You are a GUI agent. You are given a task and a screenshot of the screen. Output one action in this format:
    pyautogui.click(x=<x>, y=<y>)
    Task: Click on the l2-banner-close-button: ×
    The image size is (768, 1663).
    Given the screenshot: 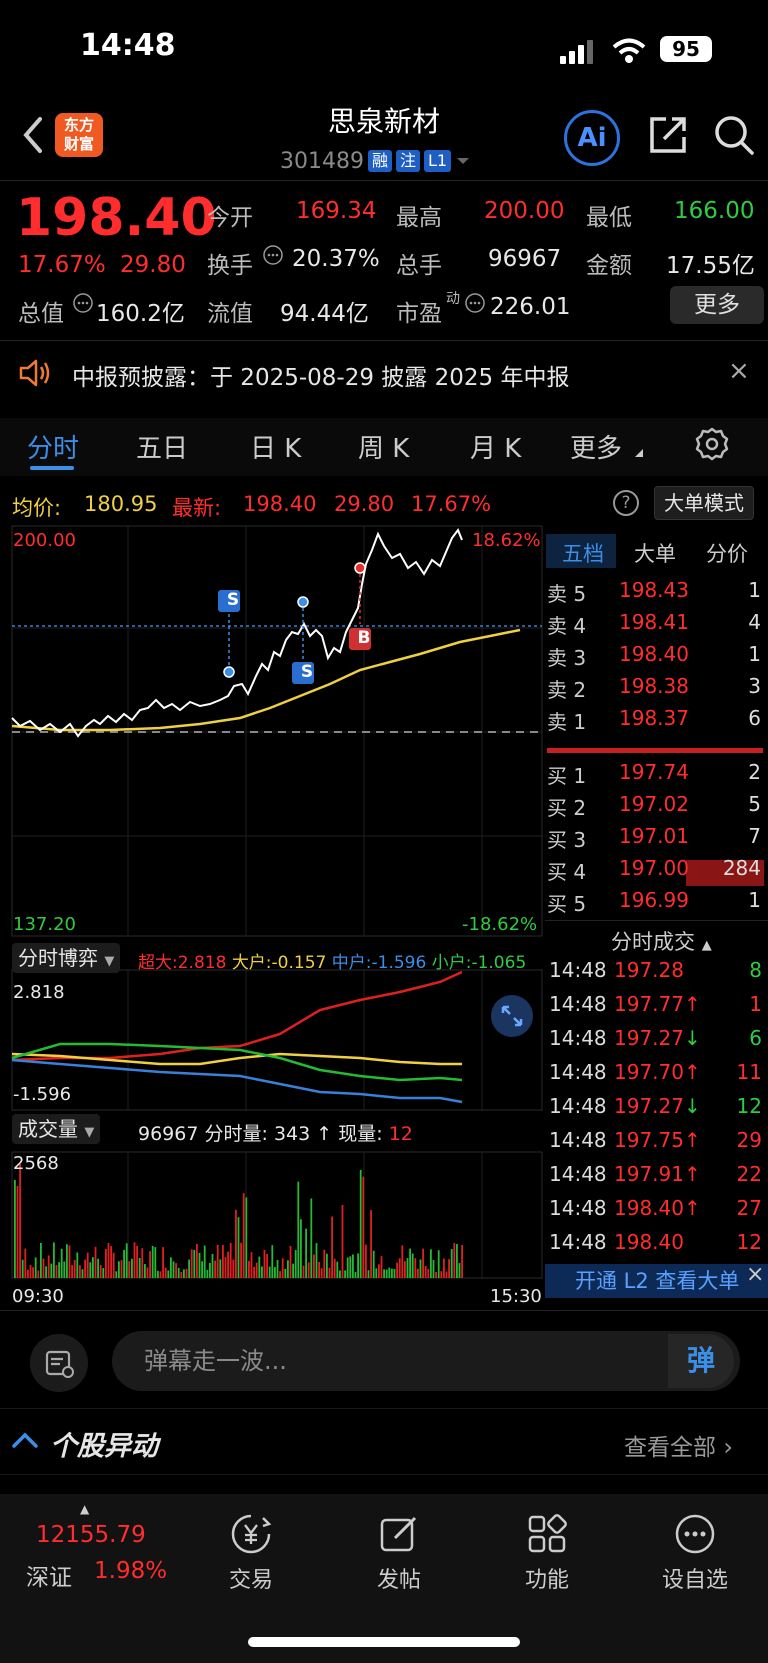 What is the action you would take?
    pyautogui.click(x=755, y=1274)
    